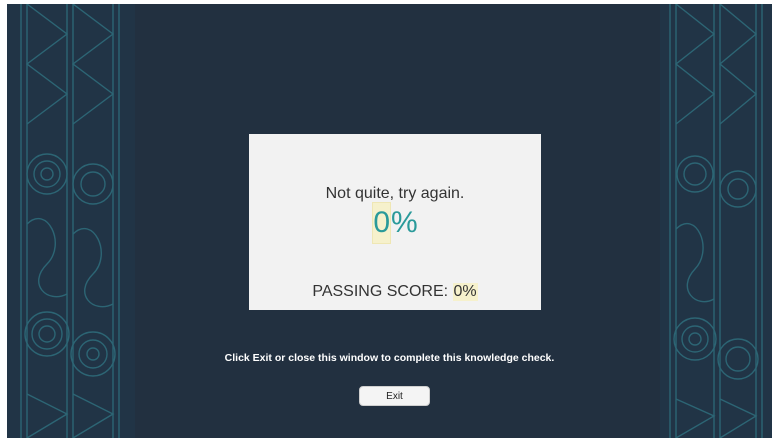  What do you see at coordinates (395, 193) in the screenshot?
I see `result-message: Not quite, try again.` at bounding box center [395, 193].